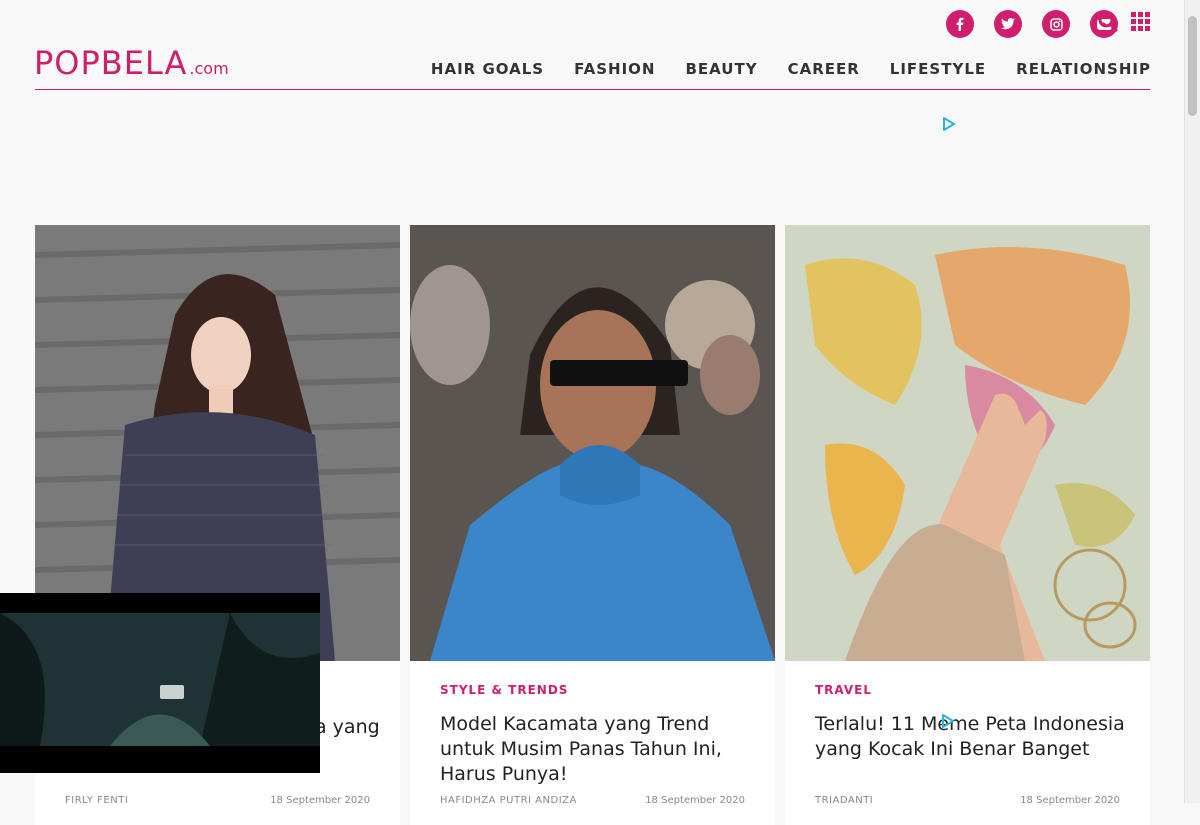  I want to click on scrollbar, so click(1192, 401).